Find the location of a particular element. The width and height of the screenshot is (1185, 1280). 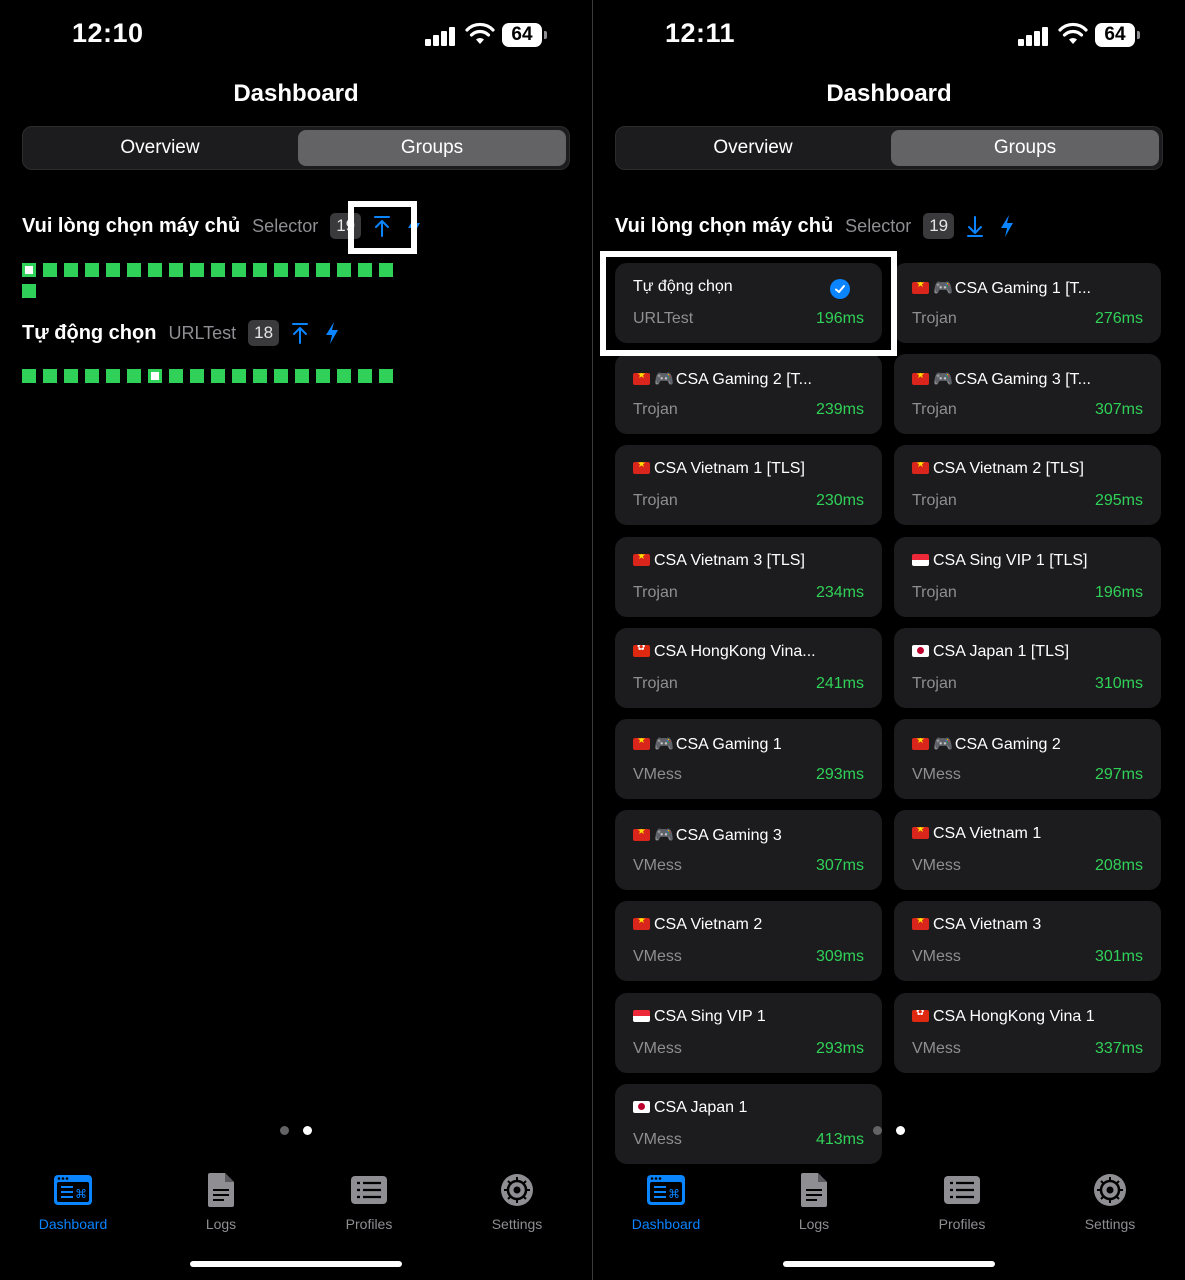

group-count-badge: 19 is located at coordinates (939, 226).